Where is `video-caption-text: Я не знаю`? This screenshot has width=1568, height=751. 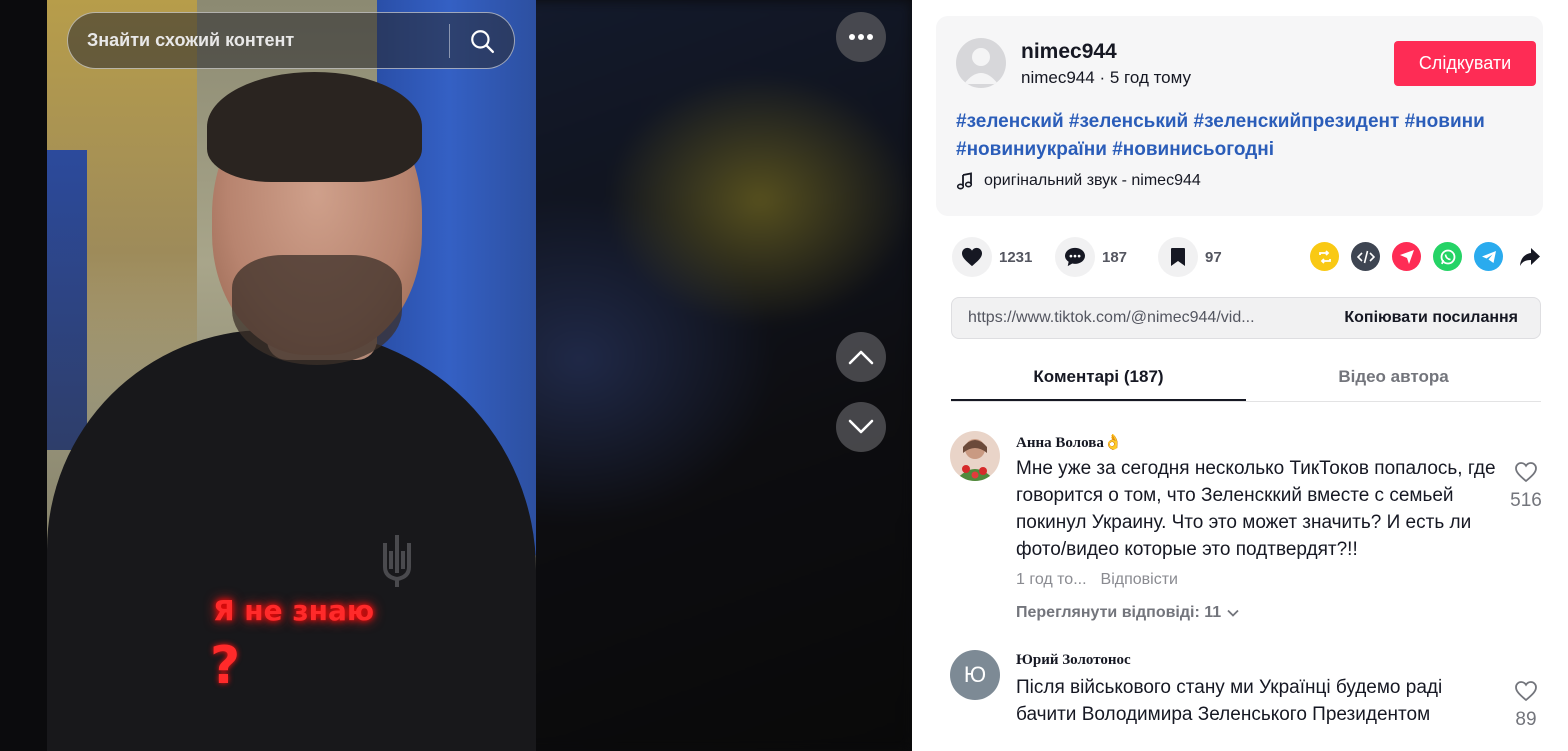 video-caption-text: Я не знаю is located at coordinates (294, 610).